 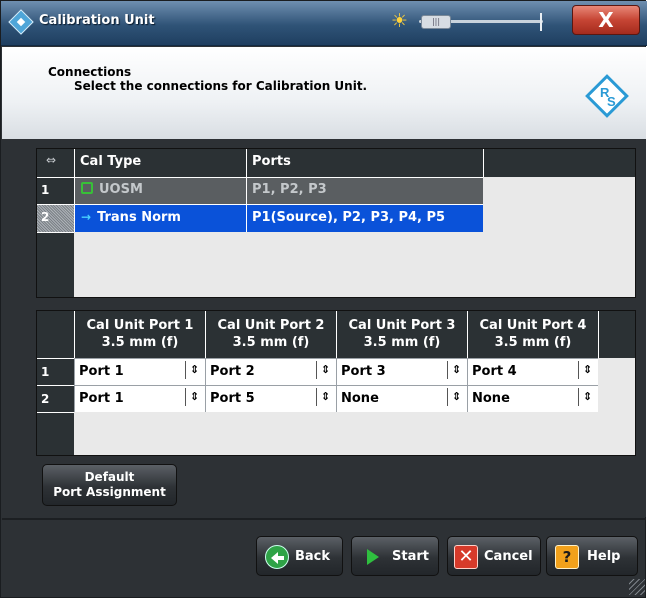 What do you see at coordinates (532, 371) in the screenshot?
I see `port-select-r1-c4: Port 4 ⇕` at bounding box center [532, 371].